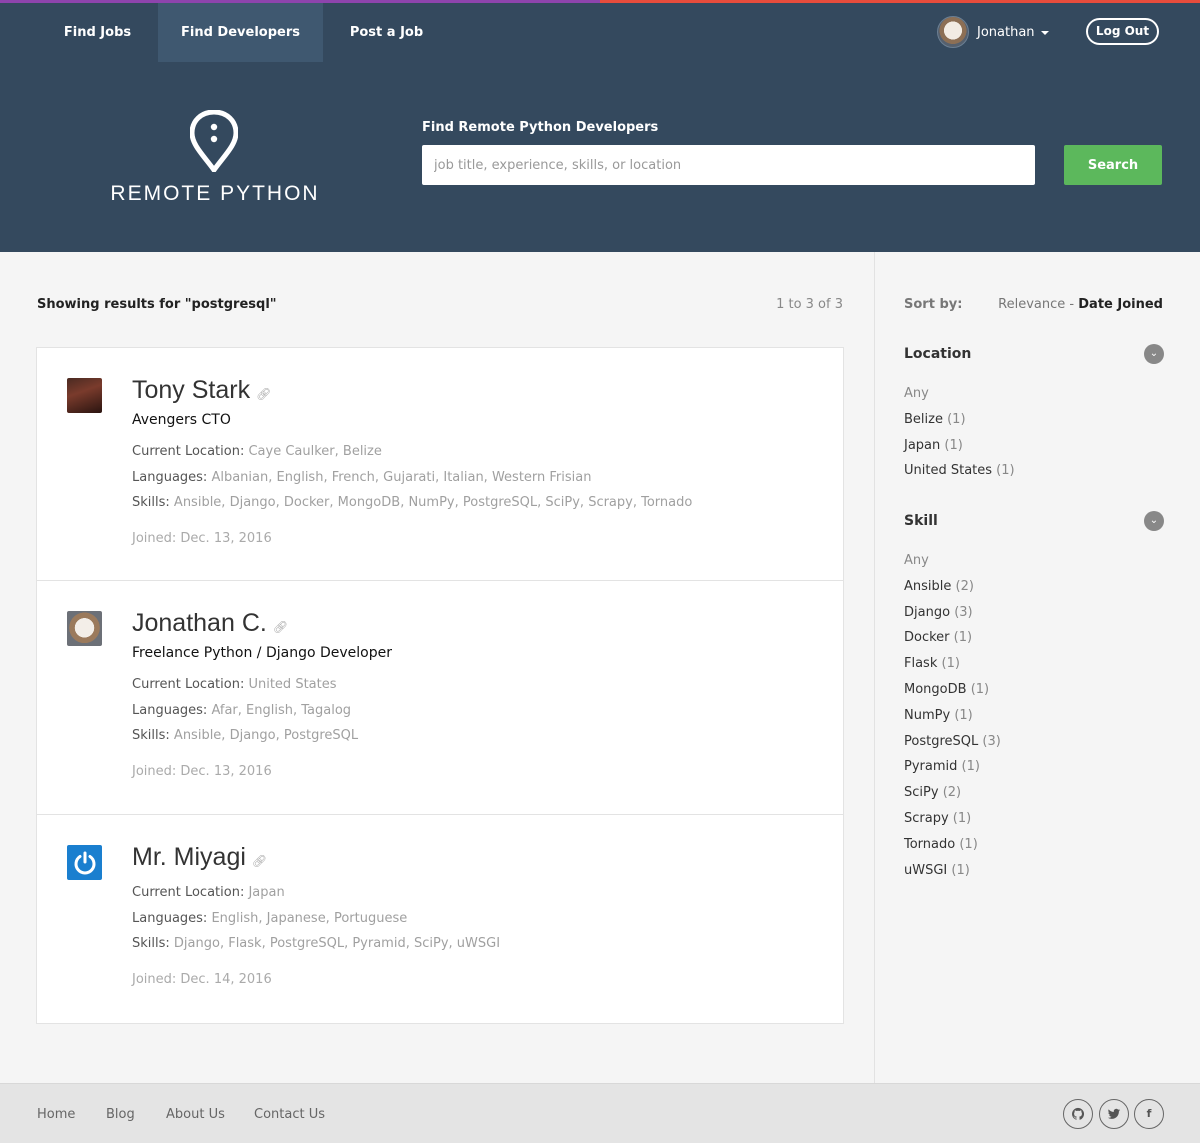 Image resolution: width=1200 pixels, height=1143 pixels. I want to click on facet-item-tornado: Tornado (1), so click(952, 850).